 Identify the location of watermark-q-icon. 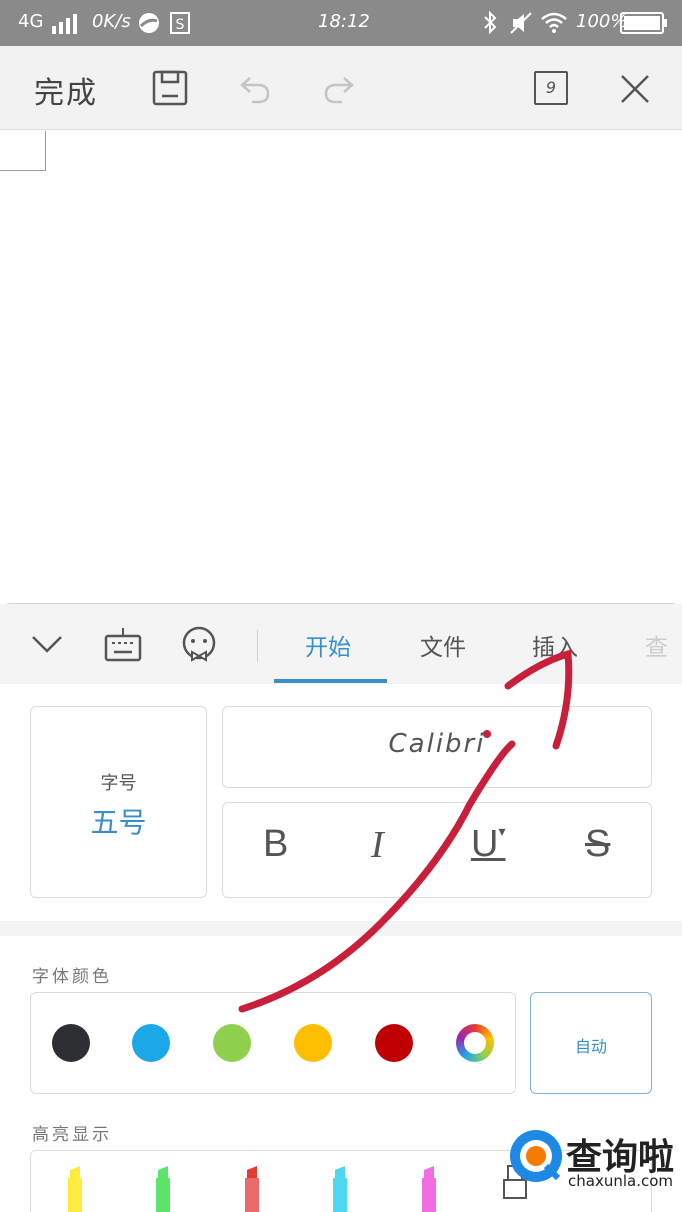
(536, 1156).